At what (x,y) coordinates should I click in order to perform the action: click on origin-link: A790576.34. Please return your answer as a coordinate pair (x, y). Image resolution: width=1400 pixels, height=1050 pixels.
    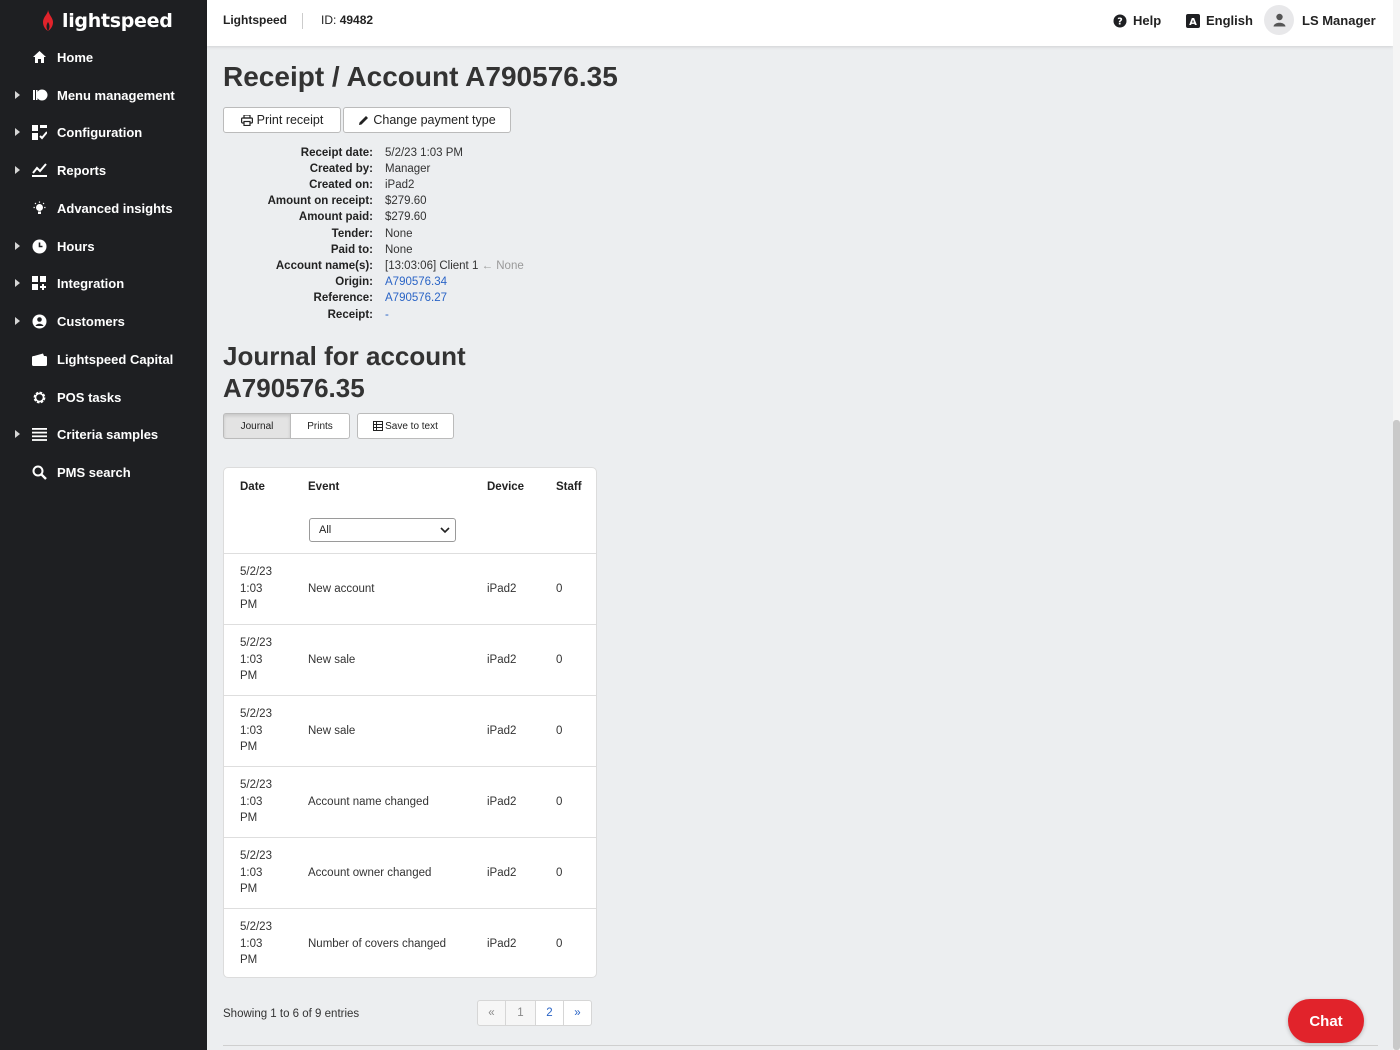
    Looking at the image, I should click on (416, 282).